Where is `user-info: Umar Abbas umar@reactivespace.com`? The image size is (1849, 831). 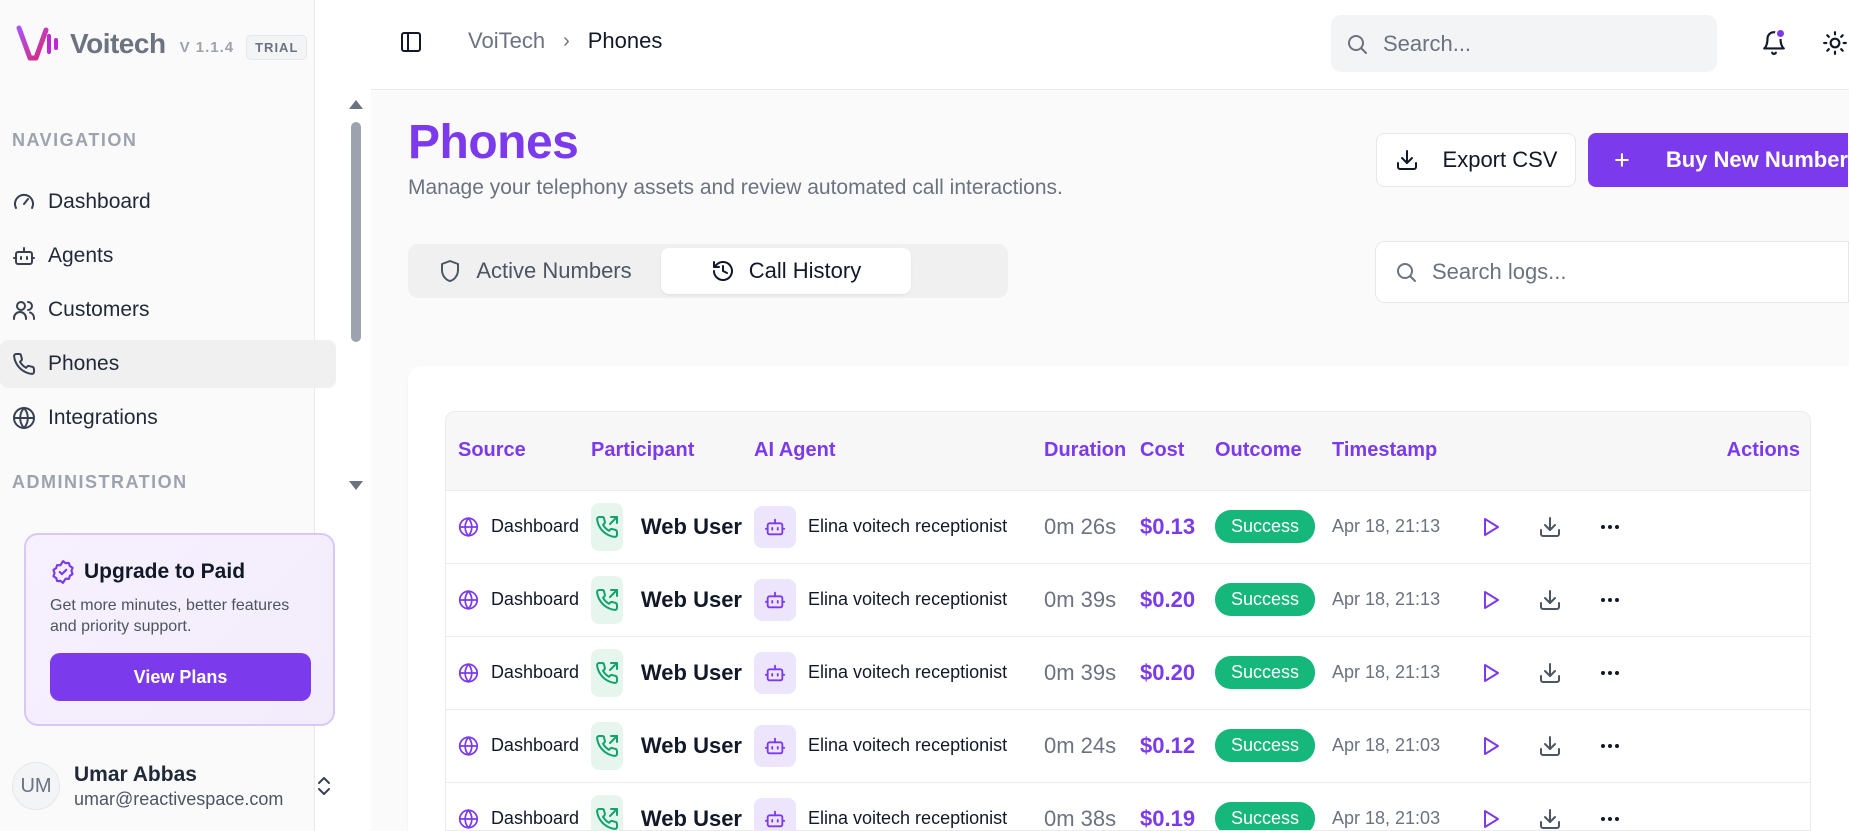
user-info: Umar Abbas umar@reactivespace.com is located at coordinates (178, 786).